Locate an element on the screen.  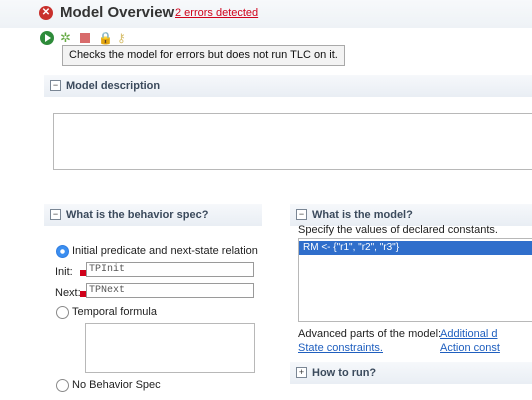
error-icon: ✕ is located at coordinates (46, 13).